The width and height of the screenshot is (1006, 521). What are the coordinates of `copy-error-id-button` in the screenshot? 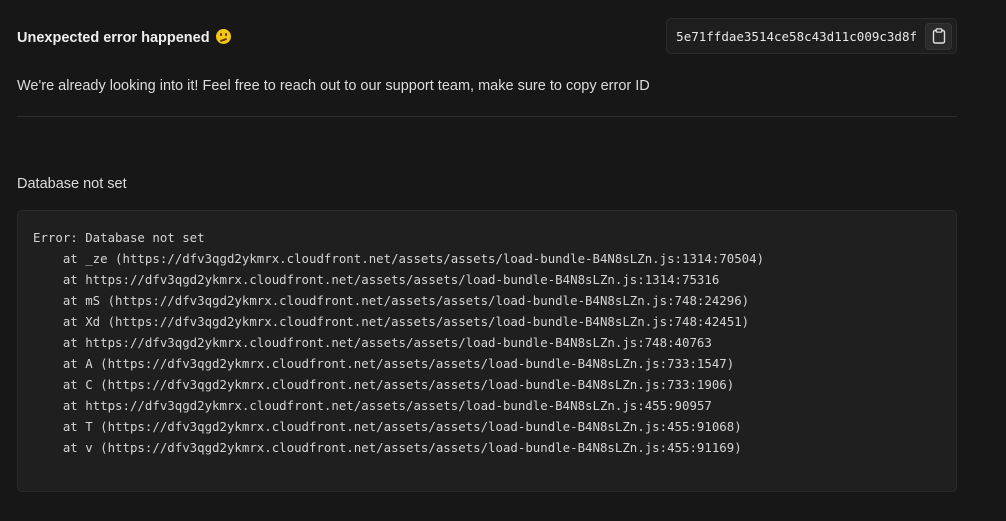 It's located at (938, 36).